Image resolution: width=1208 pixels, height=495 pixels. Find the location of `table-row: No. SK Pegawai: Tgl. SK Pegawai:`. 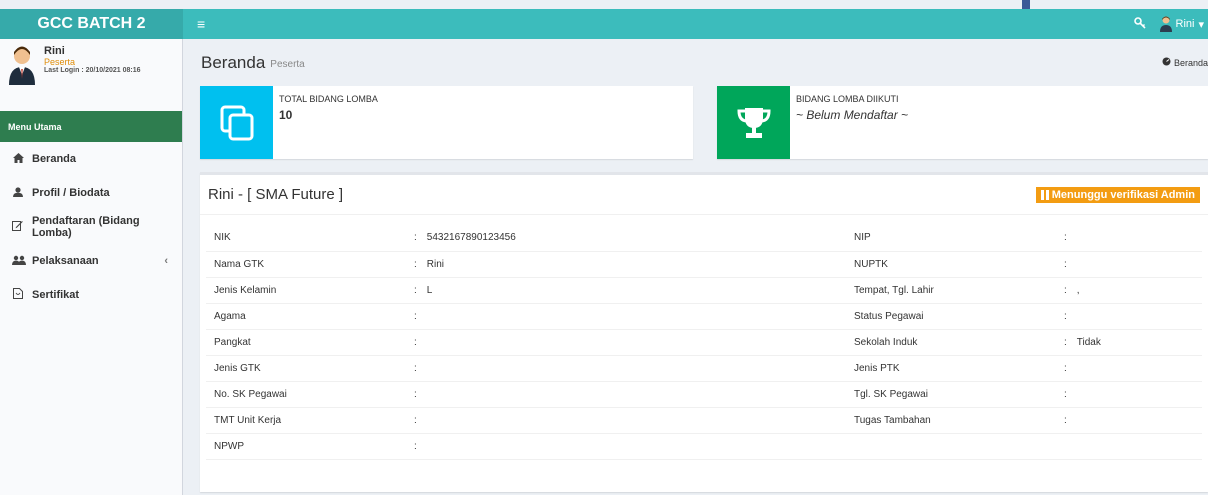

table-row: No. SK Pegawai: Tgl. SK Pegawai: is located at coordinates (704, 394).